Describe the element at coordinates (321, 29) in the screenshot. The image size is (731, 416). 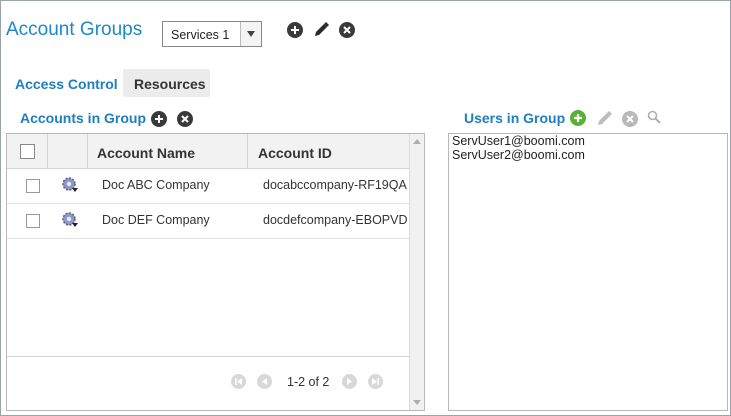
I see `edit-group-icon` at that location.